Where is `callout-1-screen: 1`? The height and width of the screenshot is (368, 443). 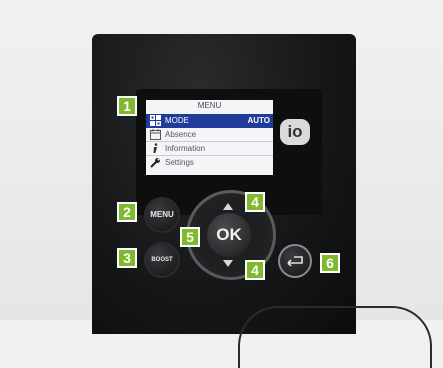 callout-1-screen: 1 is located at coordinates (127, 106).